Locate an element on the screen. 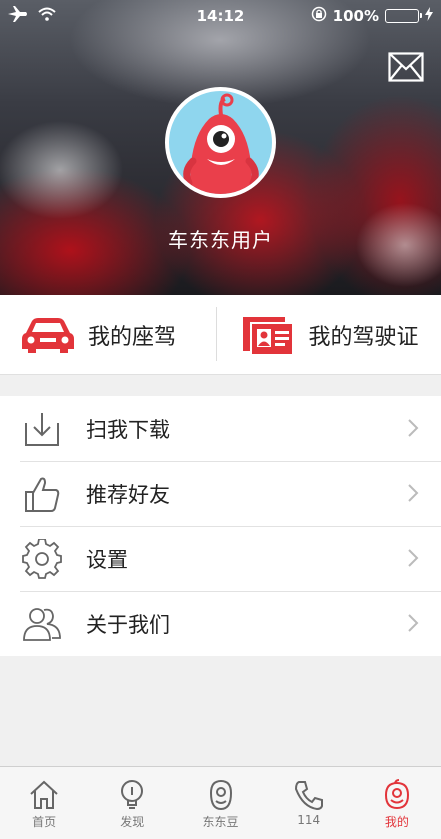  battery-percent: 100% is located at coordinates (355, 16).